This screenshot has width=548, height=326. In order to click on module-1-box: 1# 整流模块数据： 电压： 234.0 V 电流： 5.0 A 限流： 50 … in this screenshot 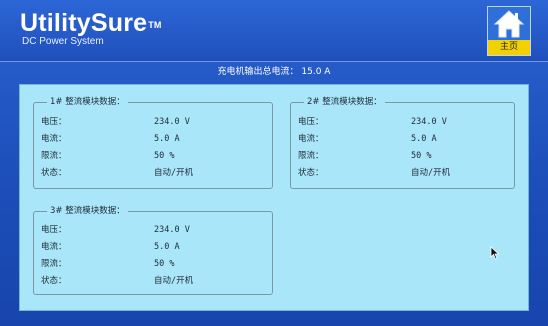, I will do `click(153, 142)`.